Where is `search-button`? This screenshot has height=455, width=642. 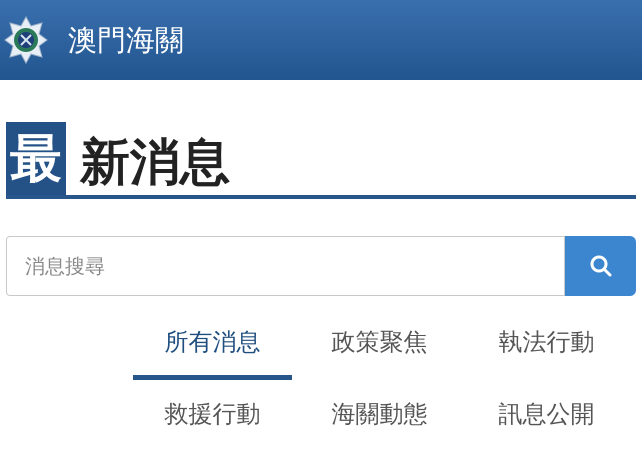
search-button is located at coordinates (600, 266).